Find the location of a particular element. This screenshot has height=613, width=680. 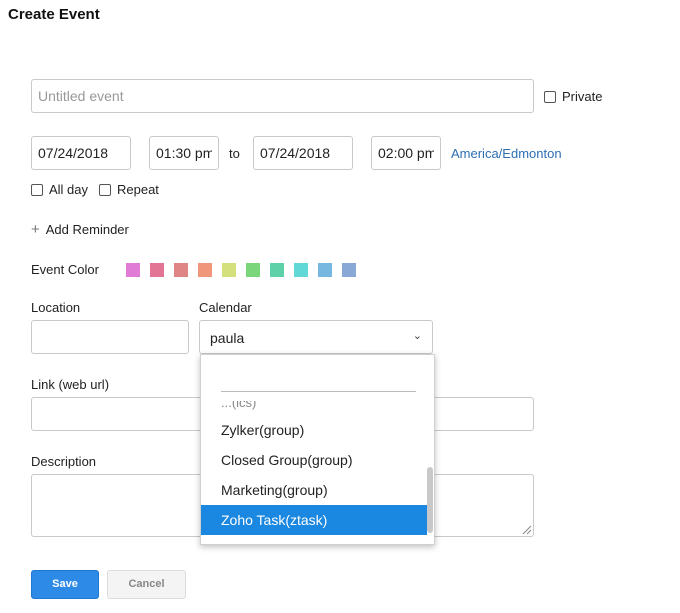

link-label: Link (web url) is located at coordinates (70, 384).